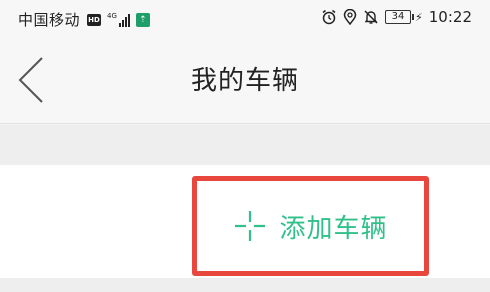 The height and width of the screenshot is (292, 490). Describe the element at coordinates (118, 19) in the screenshot. I see `signal-icon: 4G` at that location.